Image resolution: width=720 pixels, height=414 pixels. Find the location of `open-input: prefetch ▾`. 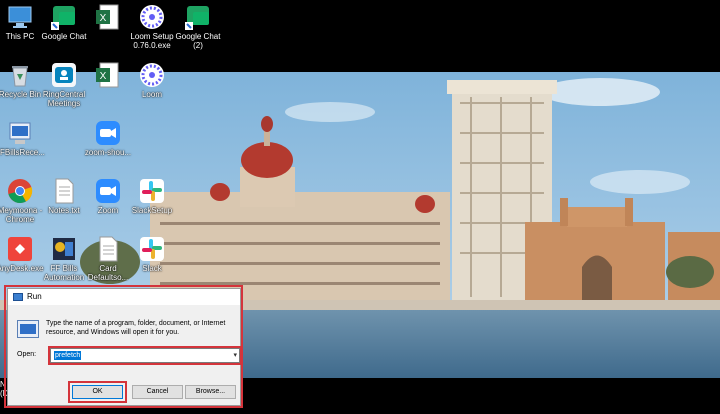

open-input: prefetch ▾ is located at coordinates (145, 355).